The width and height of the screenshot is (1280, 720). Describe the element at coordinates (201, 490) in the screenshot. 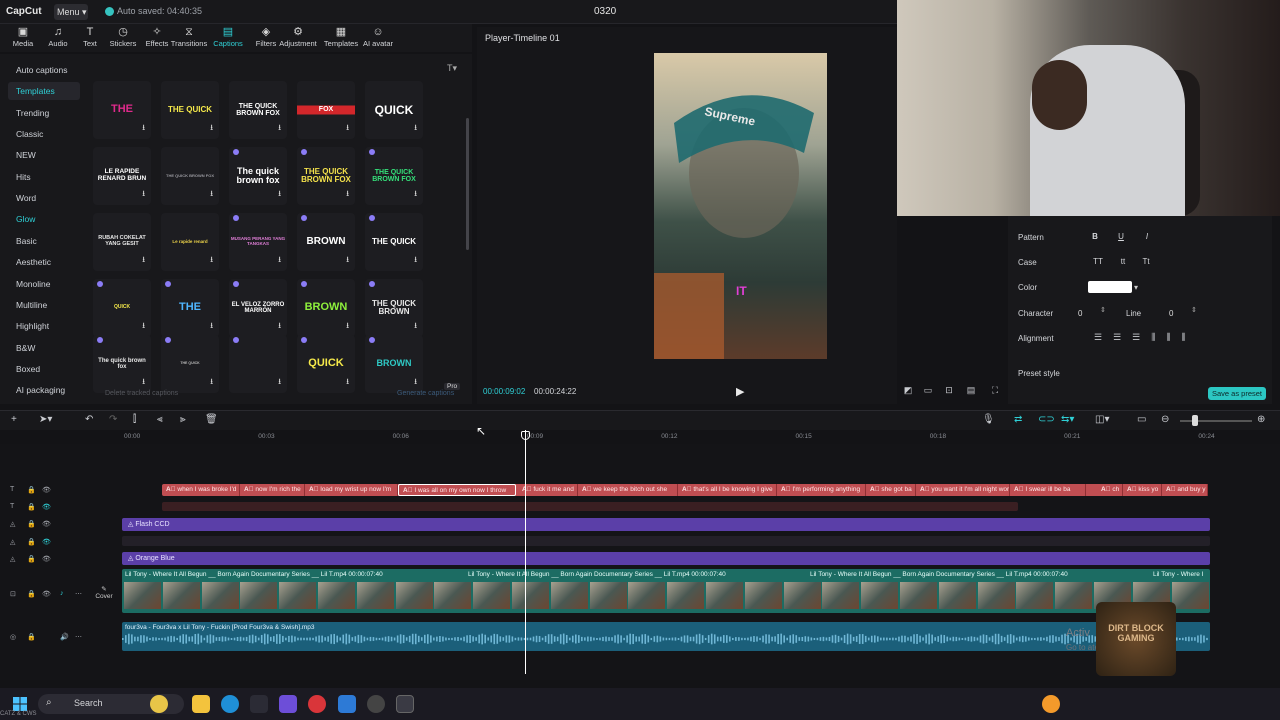

I see `caption-clip: A⃞ when I was broke I'd` at that location.